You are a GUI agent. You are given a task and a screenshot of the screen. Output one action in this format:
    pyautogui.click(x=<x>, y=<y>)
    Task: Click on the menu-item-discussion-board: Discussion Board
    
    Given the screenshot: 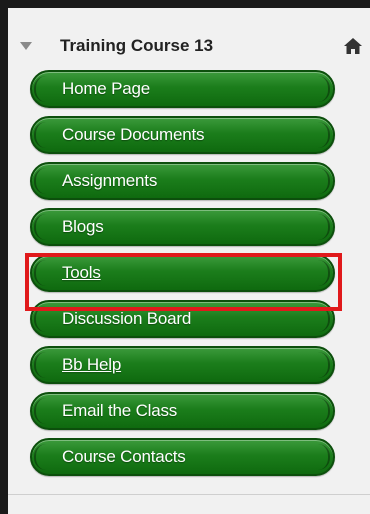 What is the action you would take?
    pyautogui.click(x=182, y=319)
    